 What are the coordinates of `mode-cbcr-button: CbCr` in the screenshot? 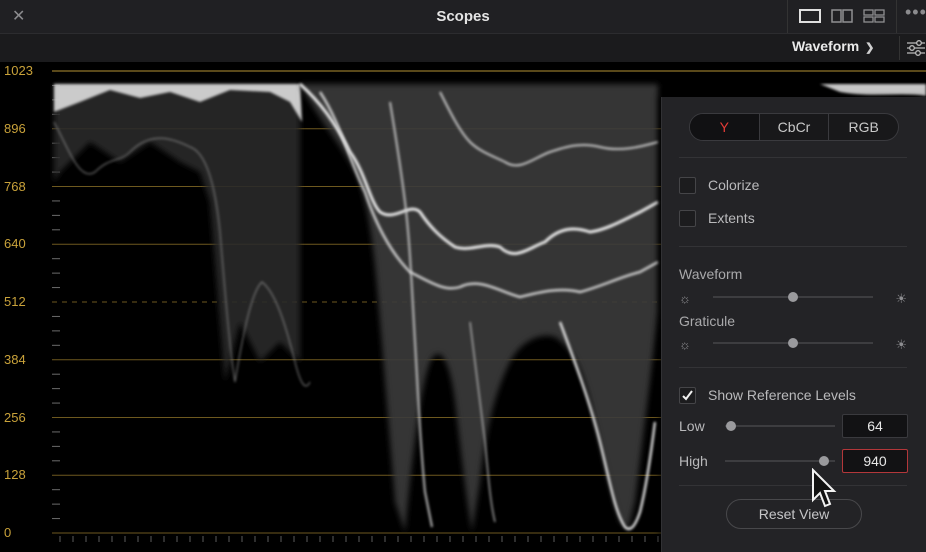 It's located at (795, 127).